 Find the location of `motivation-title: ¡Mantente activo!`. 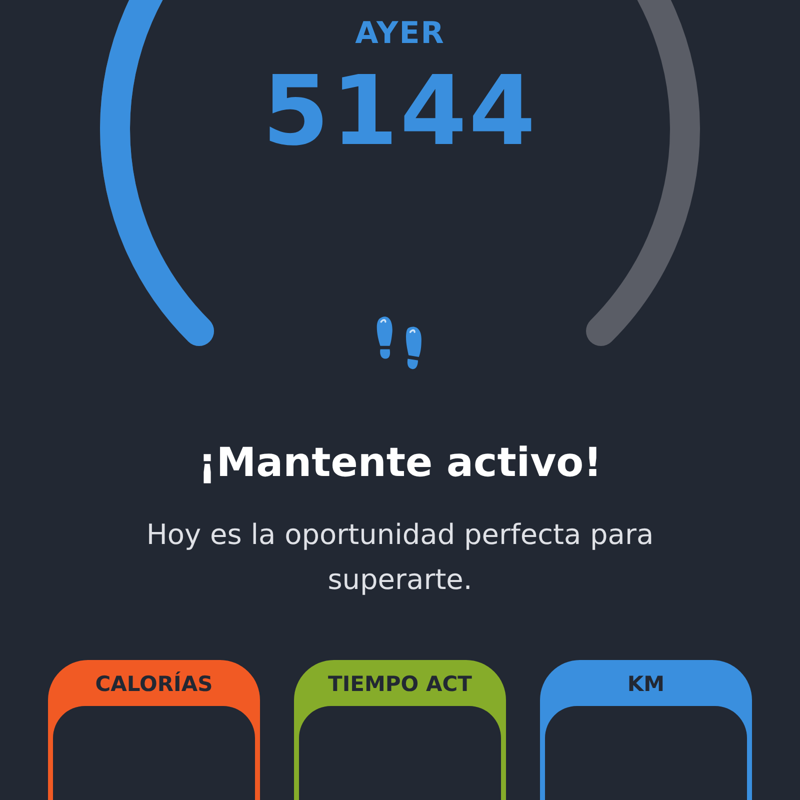

motivation-title: ¡Mantente activo! is located at coordinates (400, 463).